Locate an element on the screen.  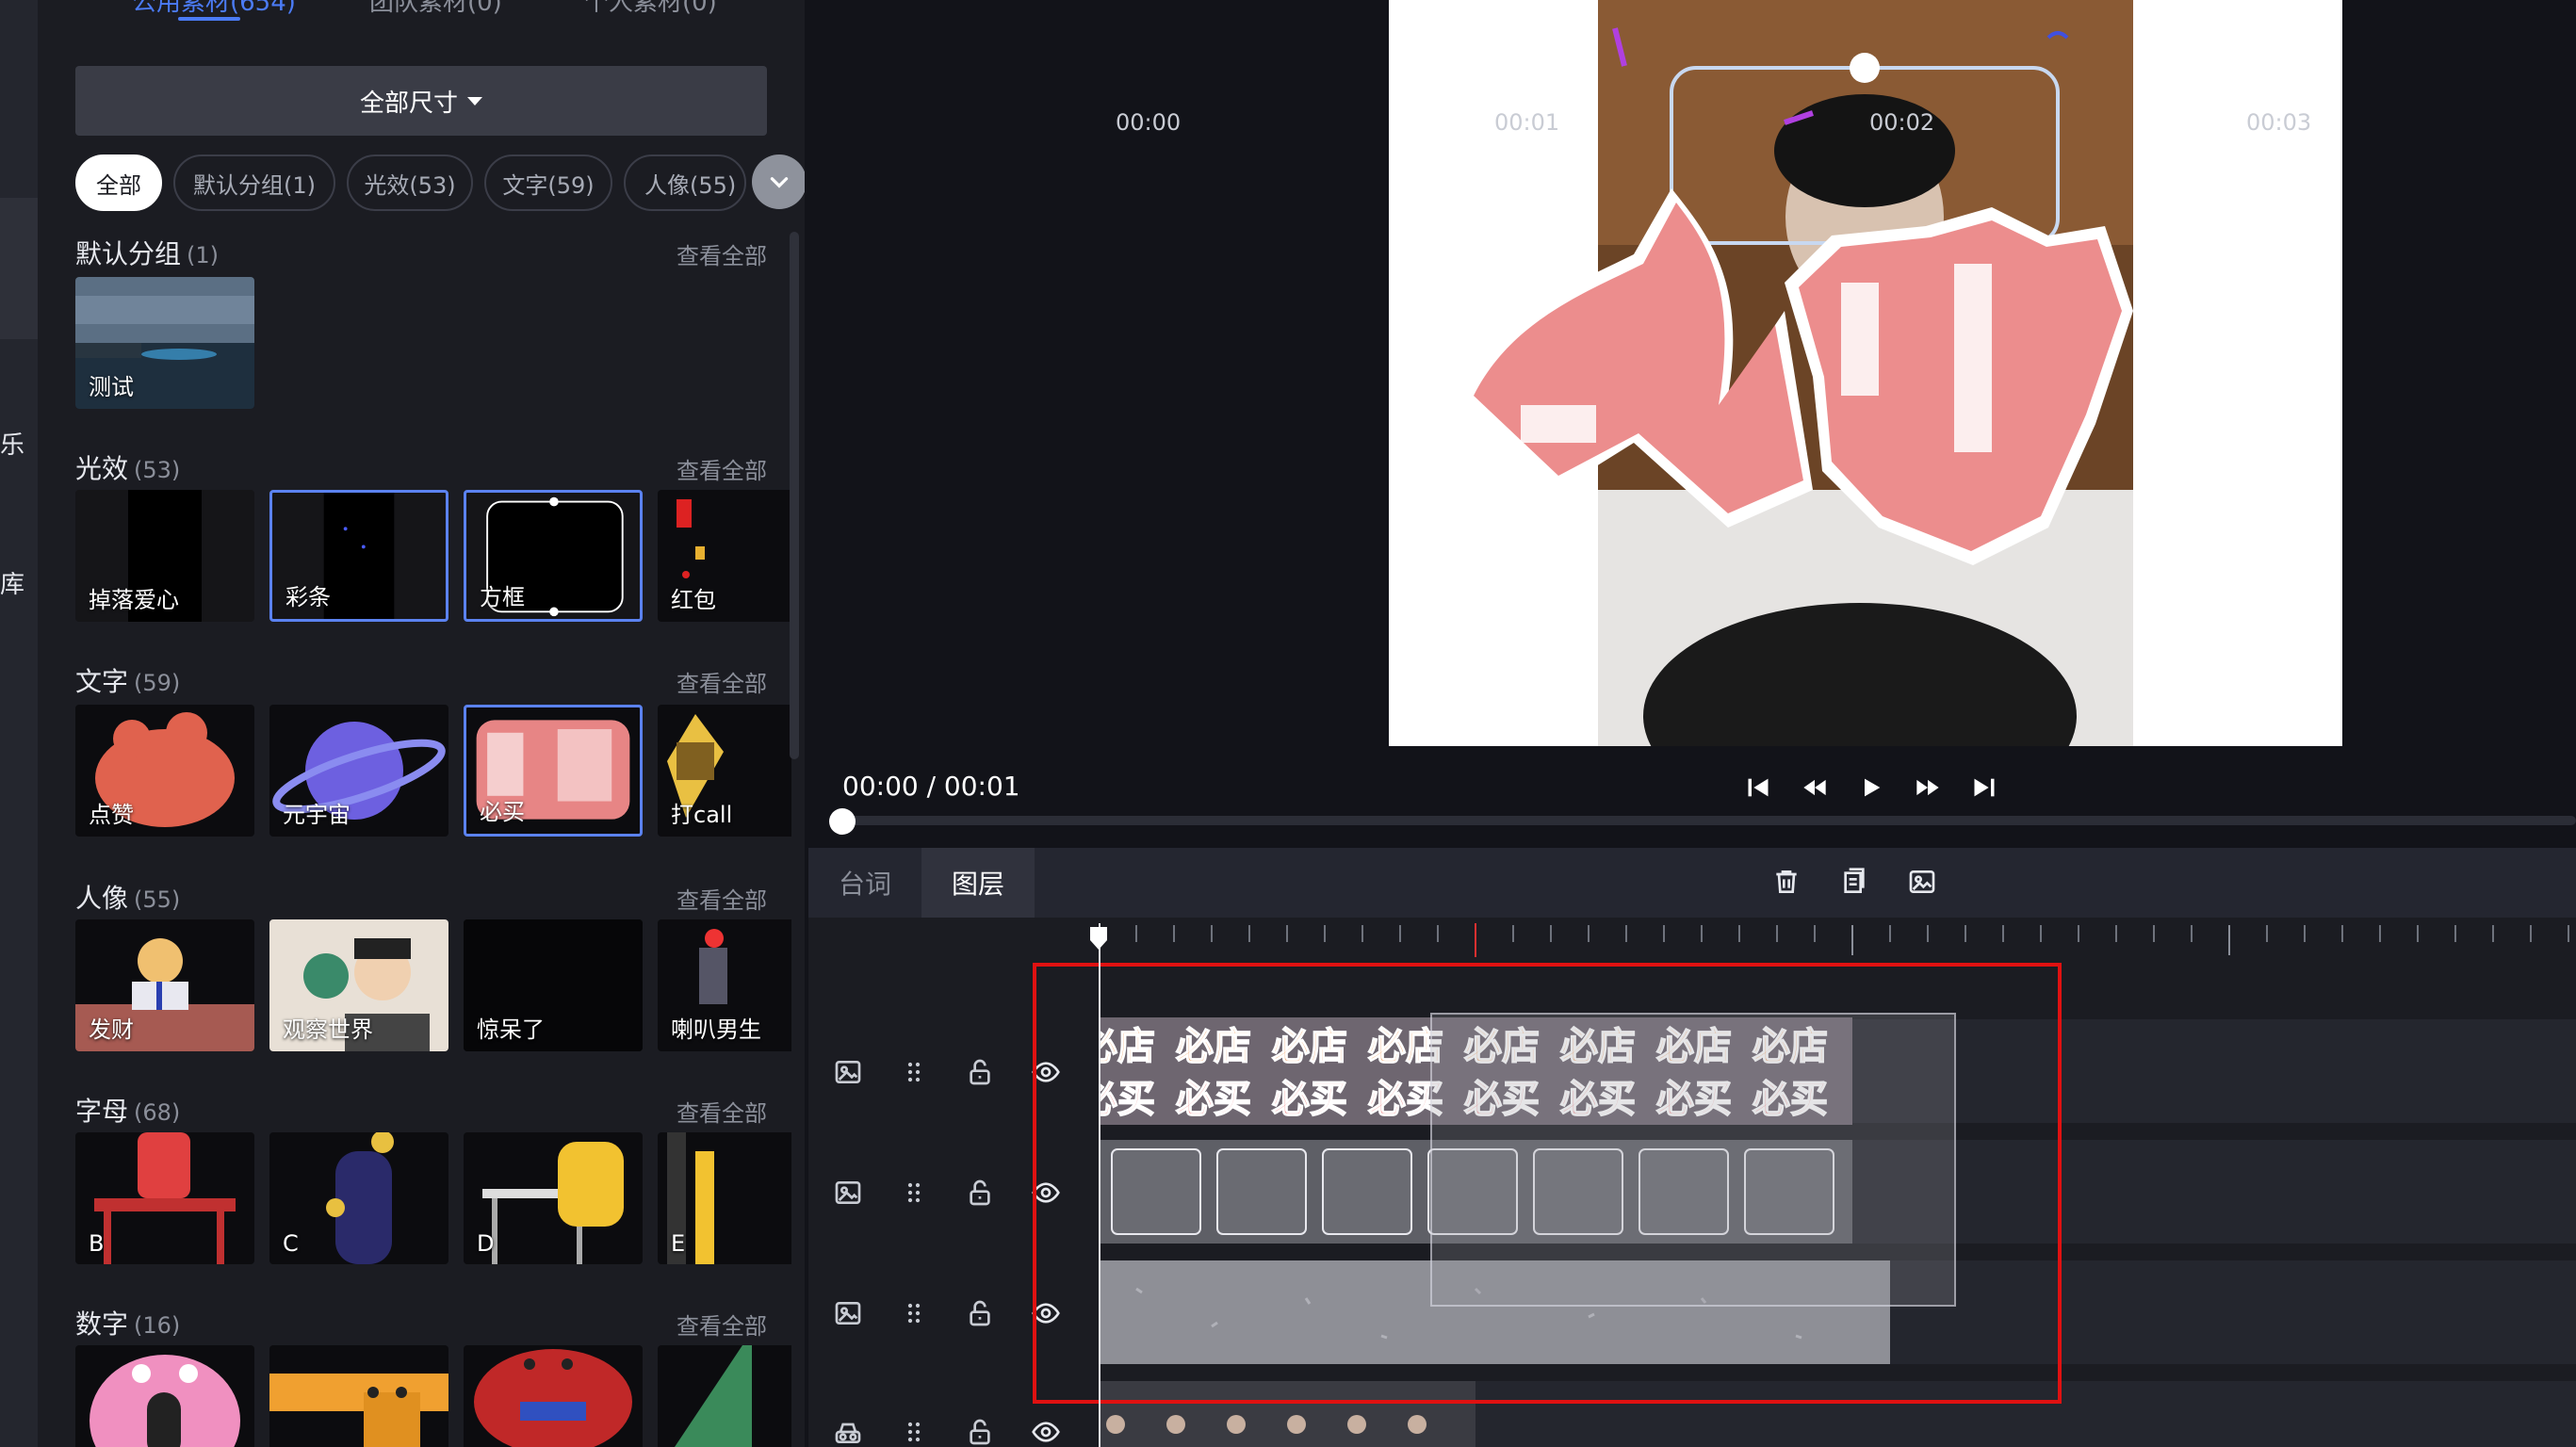
filter-chip-light: 光效(53) is located at coordinates (410, 182).